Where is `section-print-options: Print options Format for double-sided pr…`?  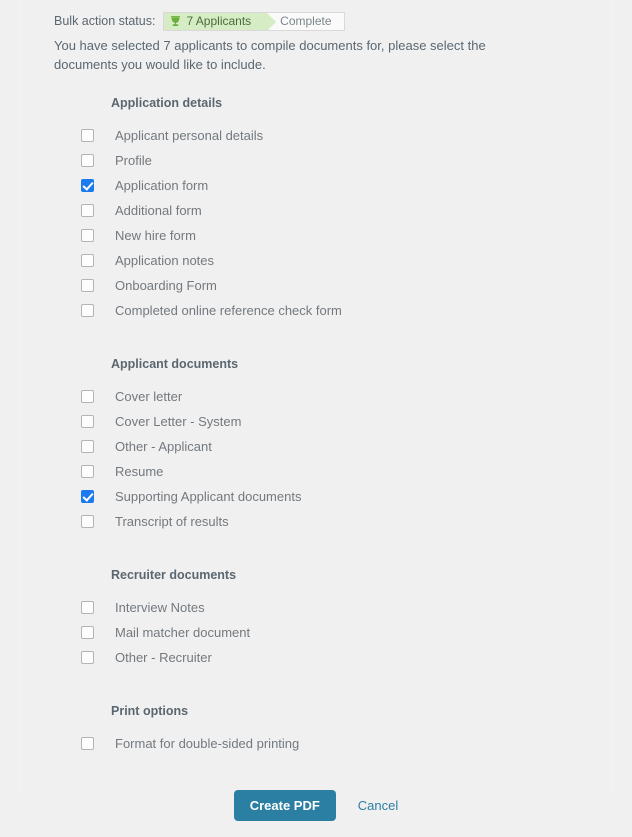
section-print-options: Print options Format for double-sided pr… is located at coordinates (316, 730).